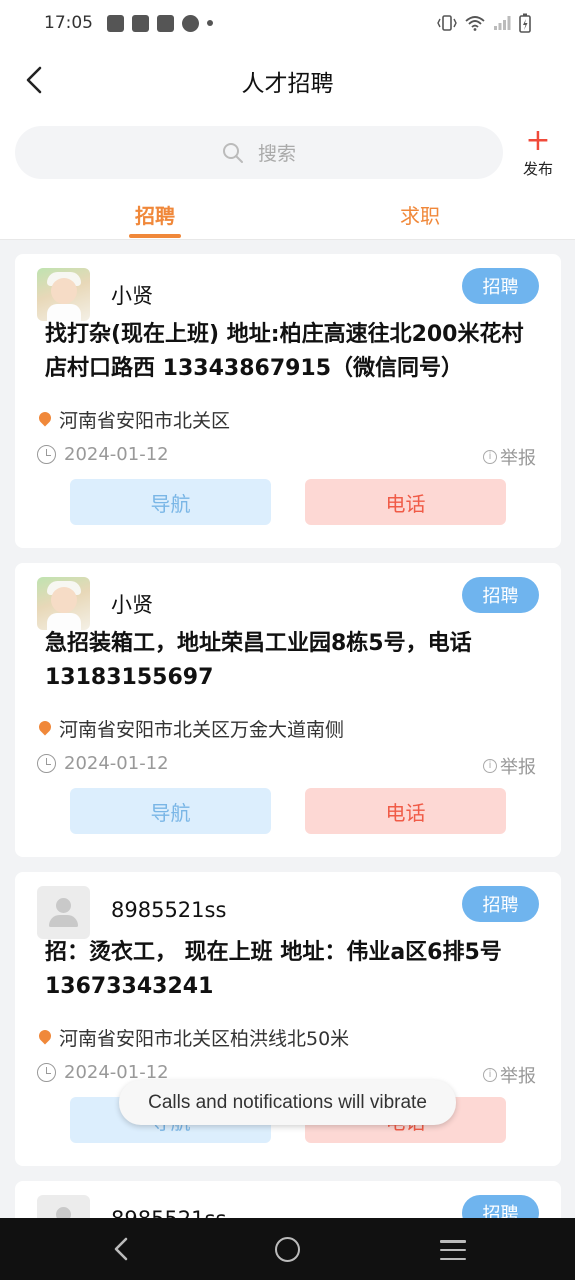  Describe the element at coordinates (190, 23) in the screenshot. I see `compass-notification-icon` at that location.